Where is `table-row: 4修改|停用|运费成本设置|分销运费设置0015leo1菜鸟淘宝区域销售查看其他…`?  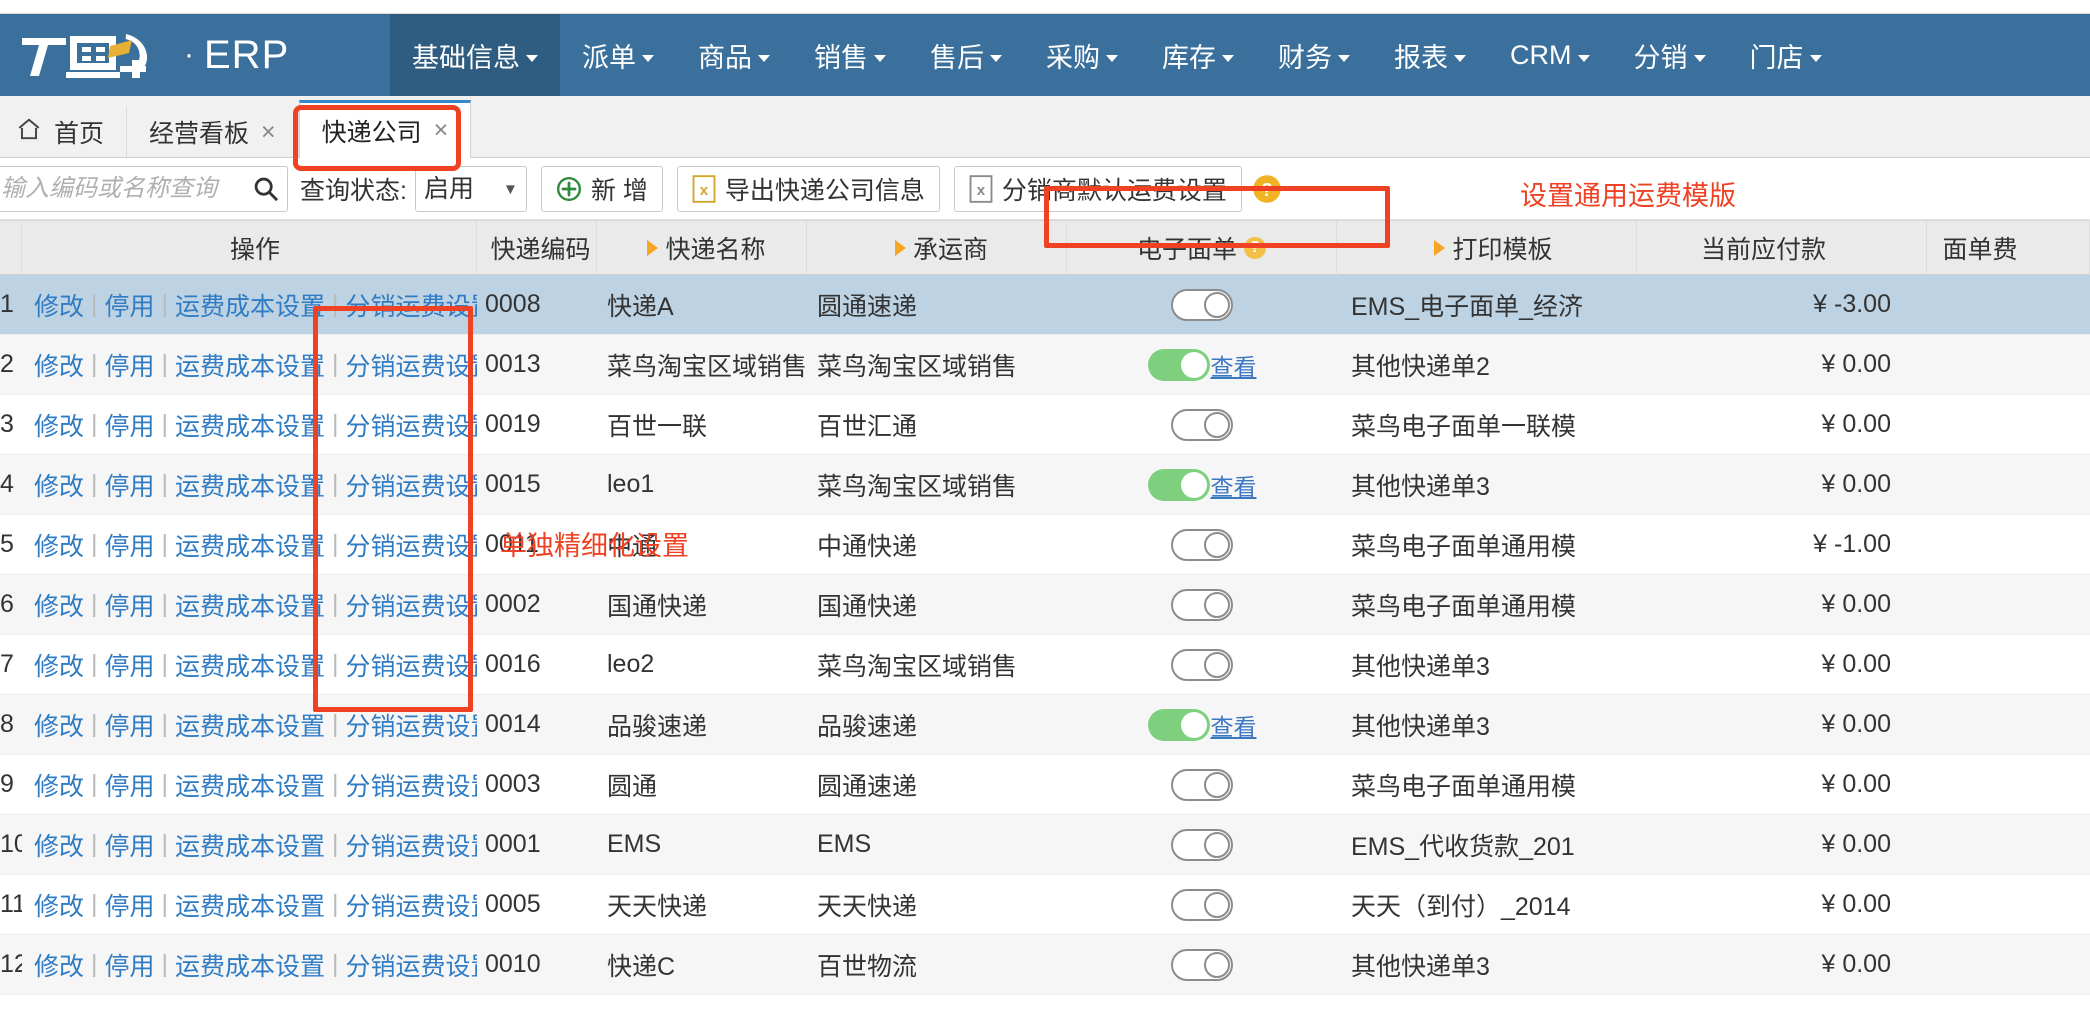
table-row: 4修改|停用|运费成本设置|分销运费设置0015leo1菜鸟淘宝区域销售查看其他… is located at coordinates (1045, 485).